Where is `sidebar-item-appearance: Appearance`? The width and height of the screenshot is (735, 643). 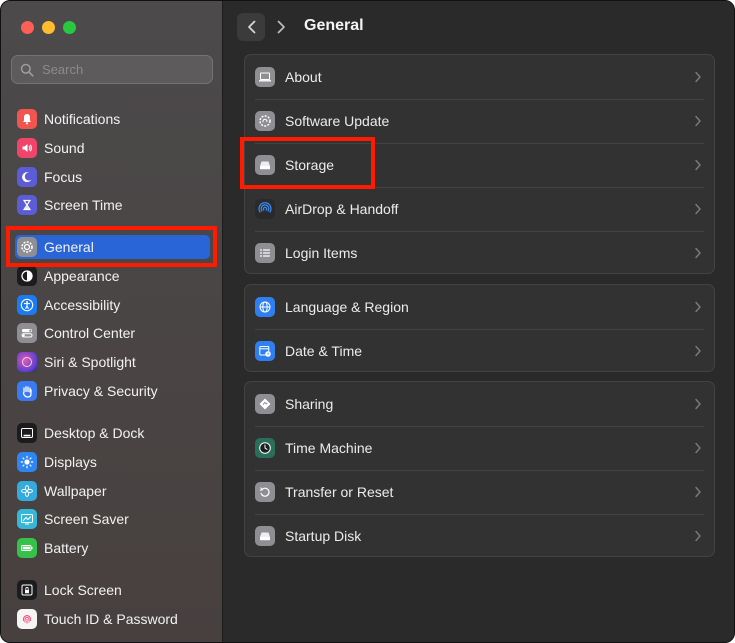 sidebar-item-appearance: Appearance is located at coordinates (112, 276).